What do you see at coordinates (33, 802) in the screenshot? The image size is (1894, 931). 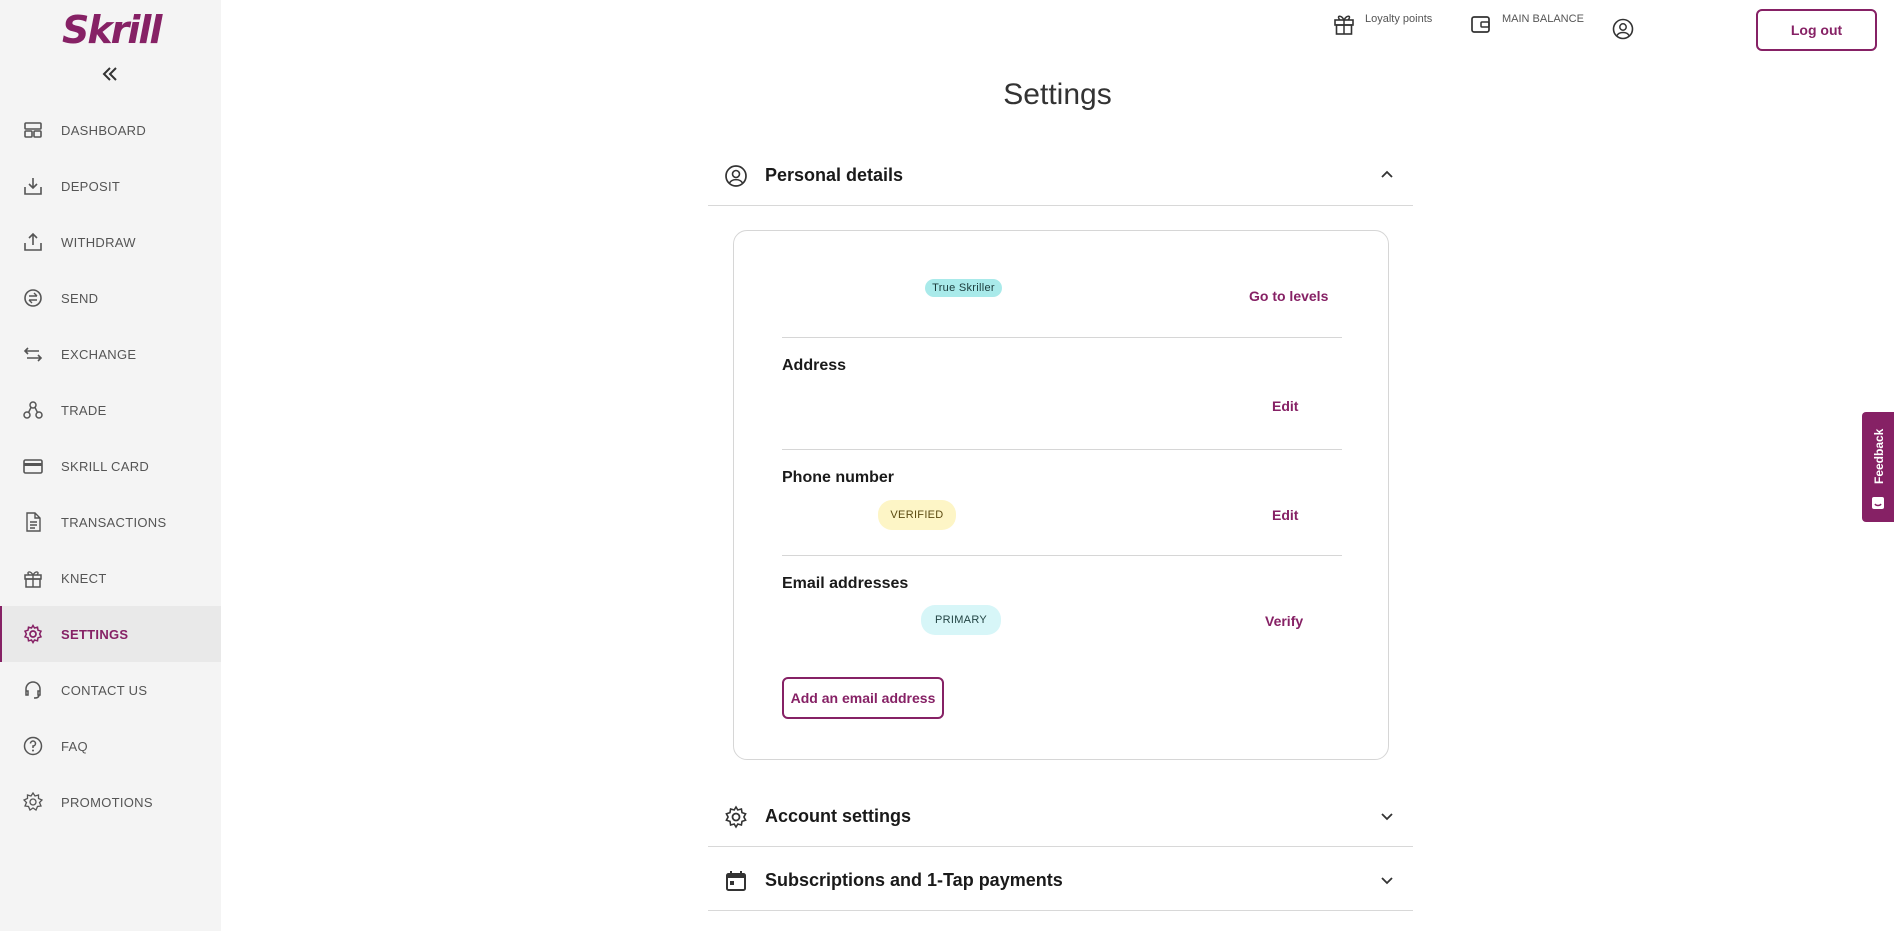 I see `promo-badge-icon` at bounding box center [33, 802].